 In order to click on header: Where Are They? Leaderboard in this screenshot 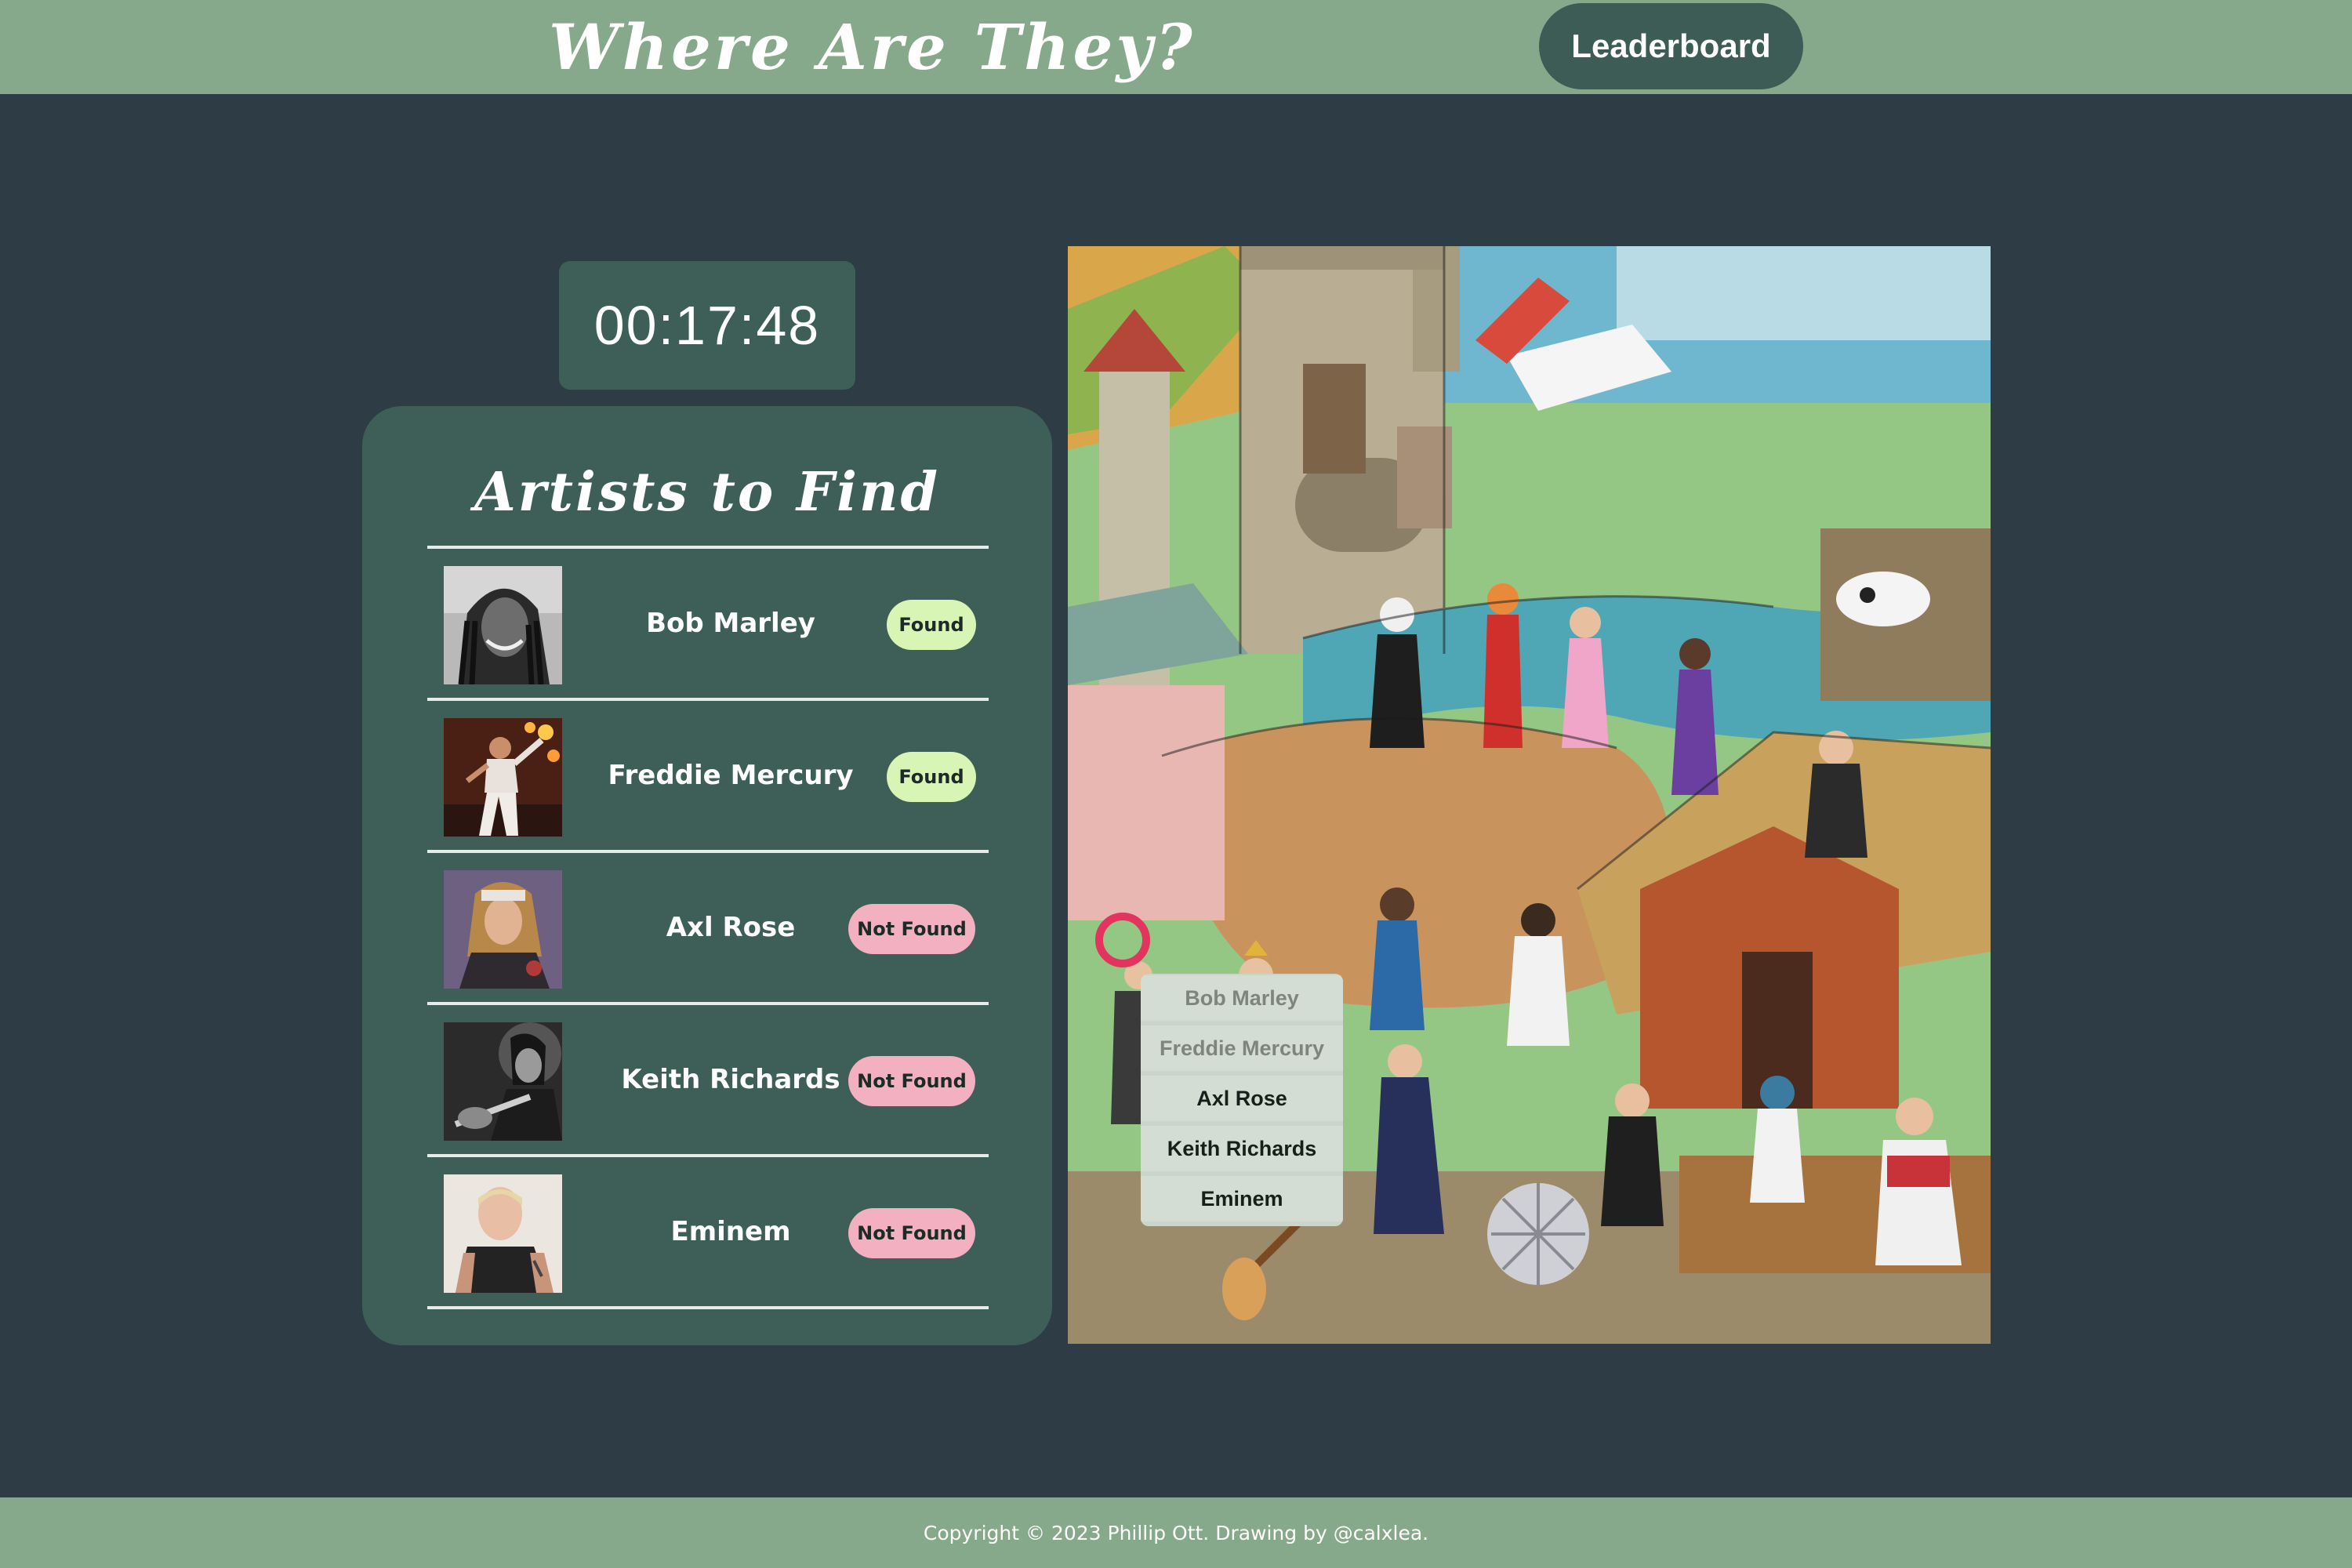, I will do `click(1176, 47)`.